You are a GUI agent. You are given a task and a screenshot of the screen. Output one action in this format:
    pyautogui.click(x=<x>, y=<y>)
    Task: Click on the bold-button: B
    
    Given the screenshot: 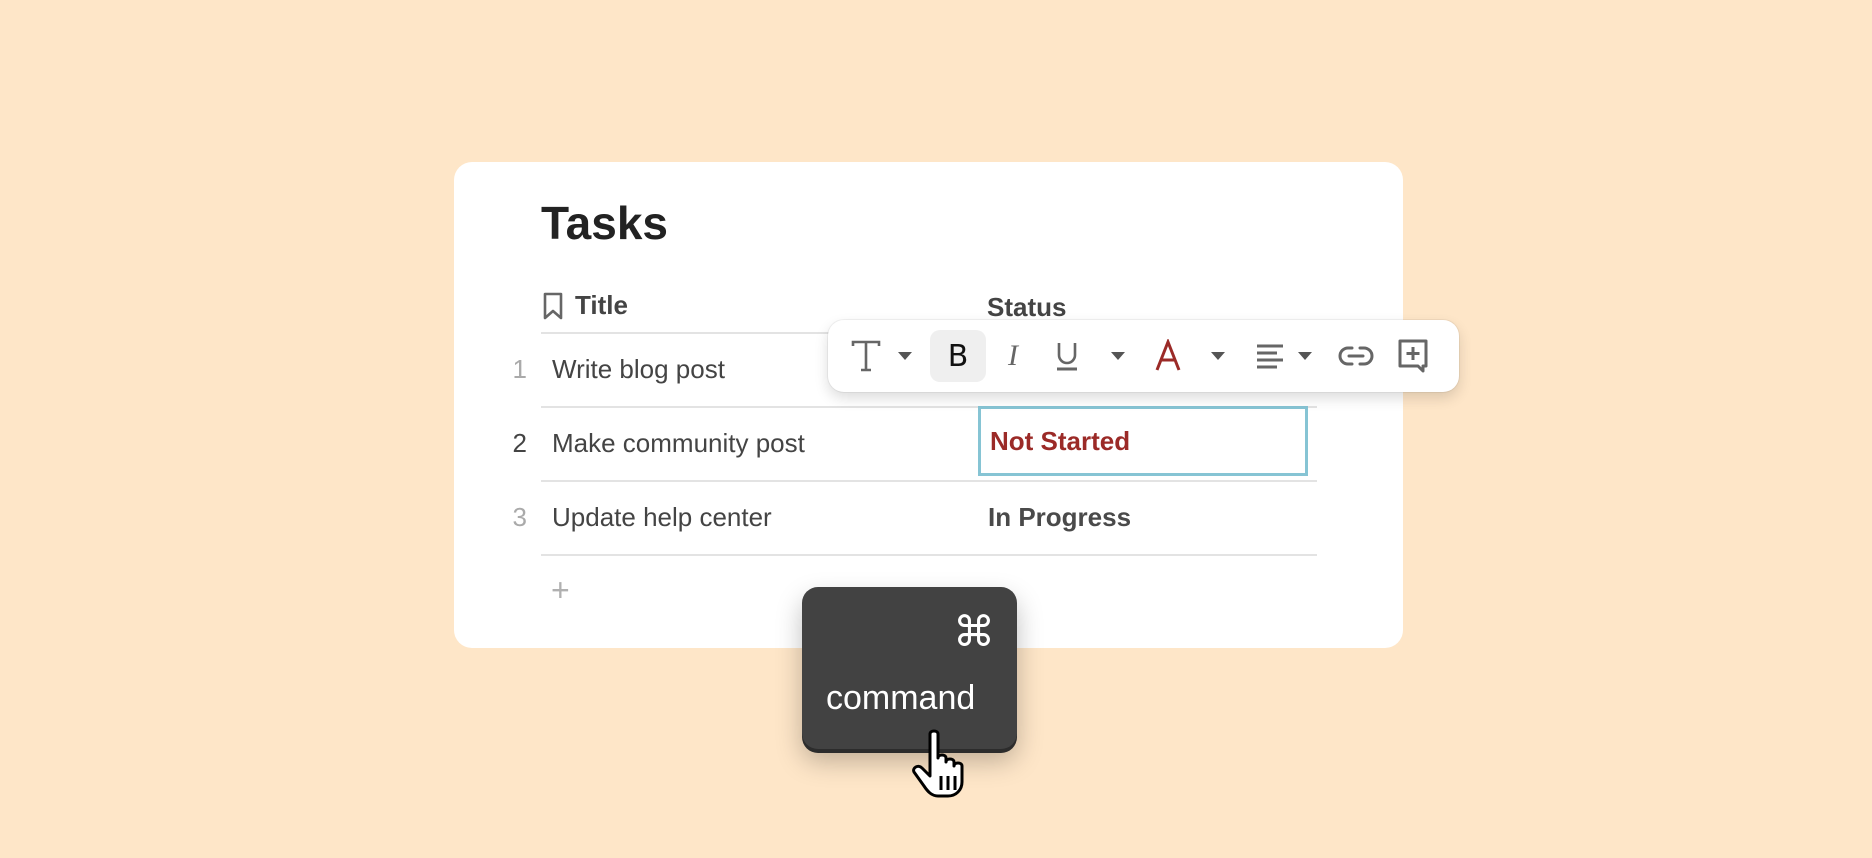 What is the action you would take?
    pyautogui.click(x=958, y=356)
    